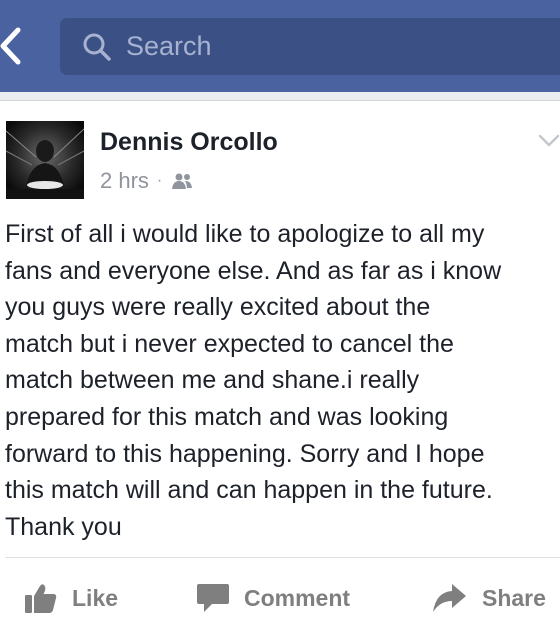 Image resolution: width=560 pixels, height=638 pixels. I want to click on friends-icon, so click(182, 181).